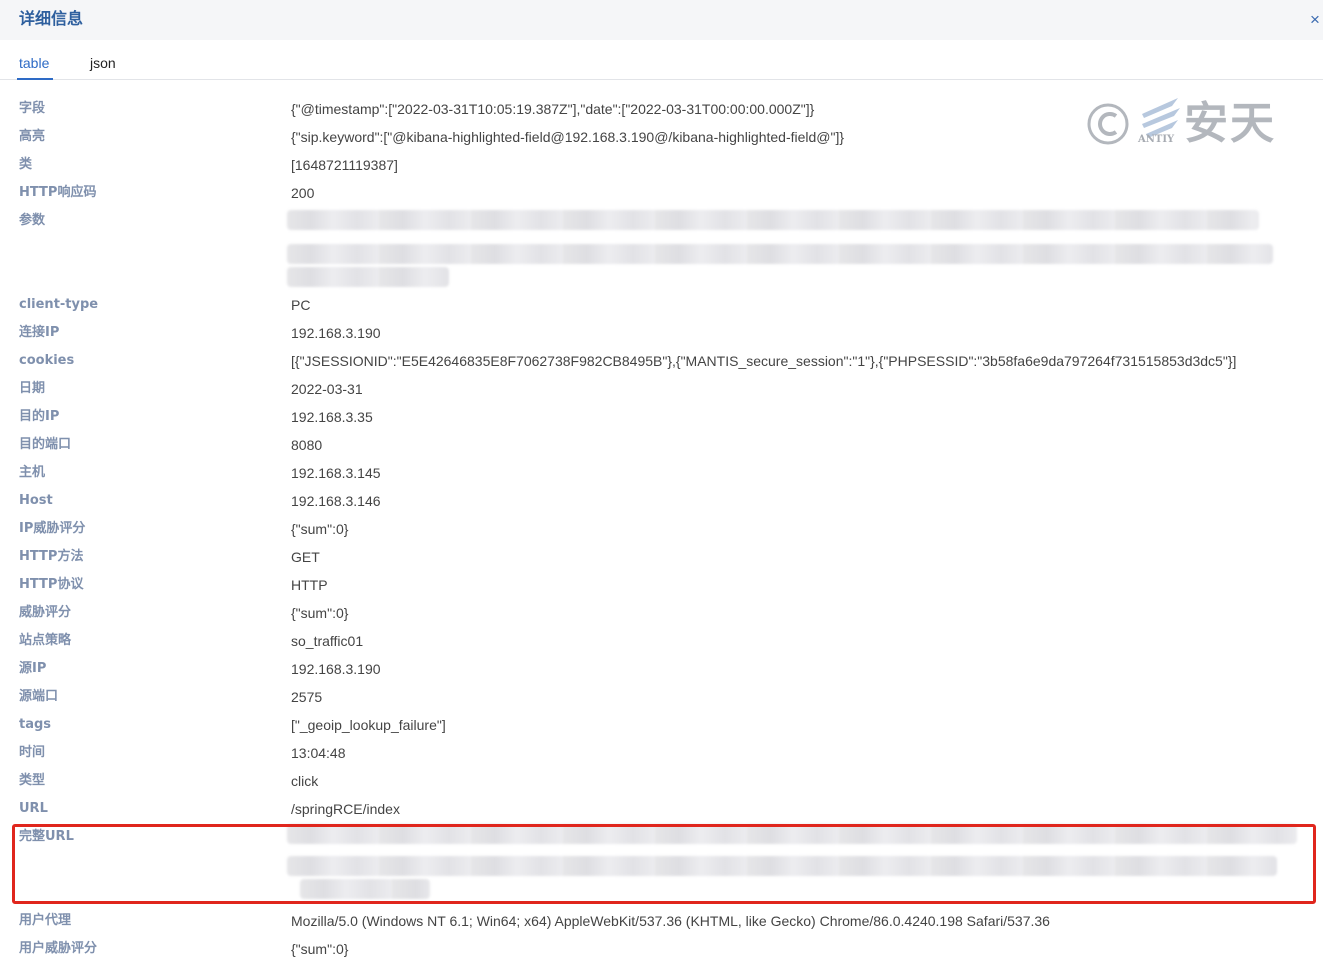 This screenshot has width=1323, height=971. I want to click on table-row: 目的端口 8080, so click(661, 445).